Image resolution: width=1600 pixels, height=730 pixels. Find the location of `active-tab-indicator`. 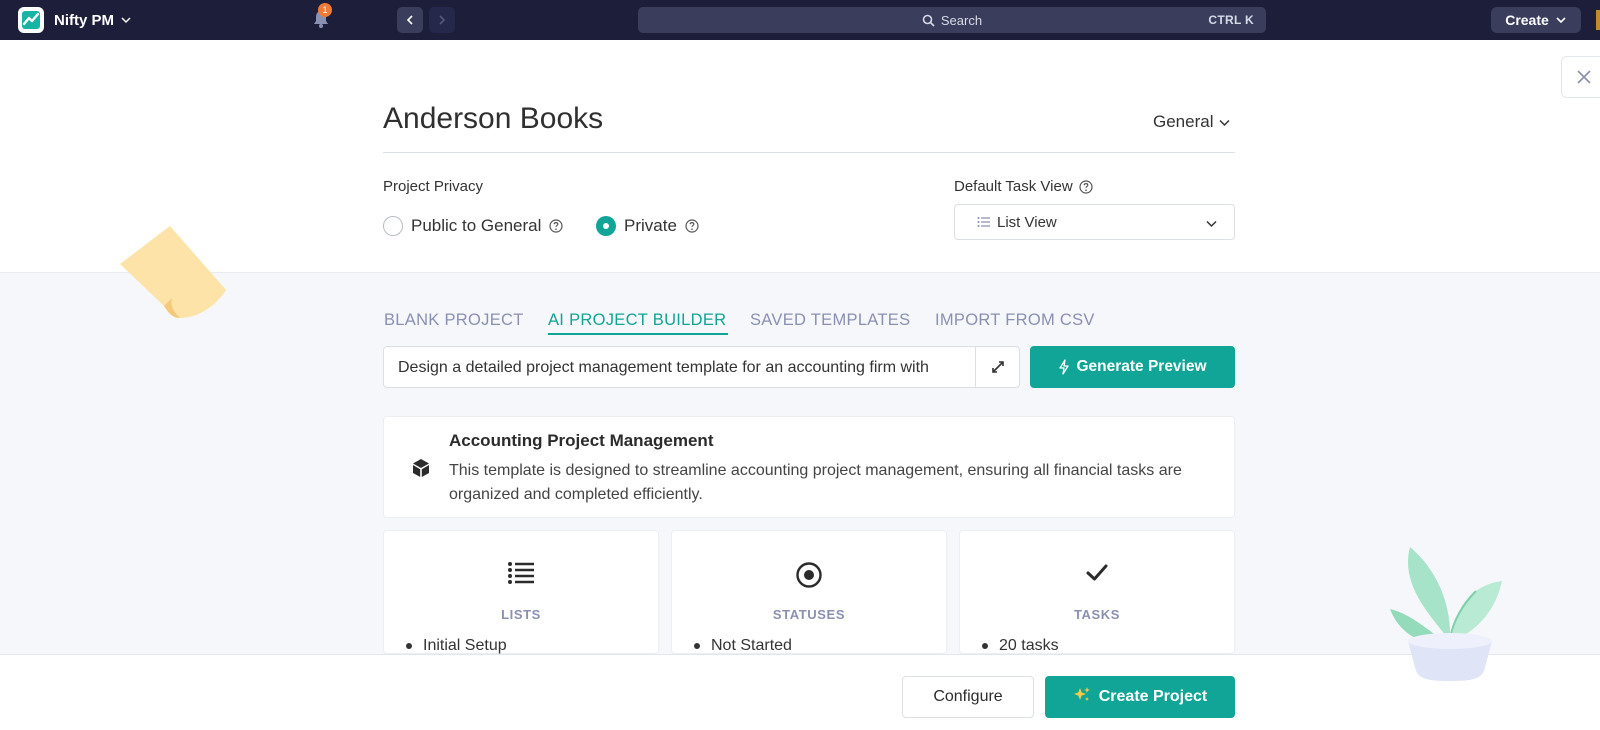

active-tab-indicator is located at coordinates (638, 334).